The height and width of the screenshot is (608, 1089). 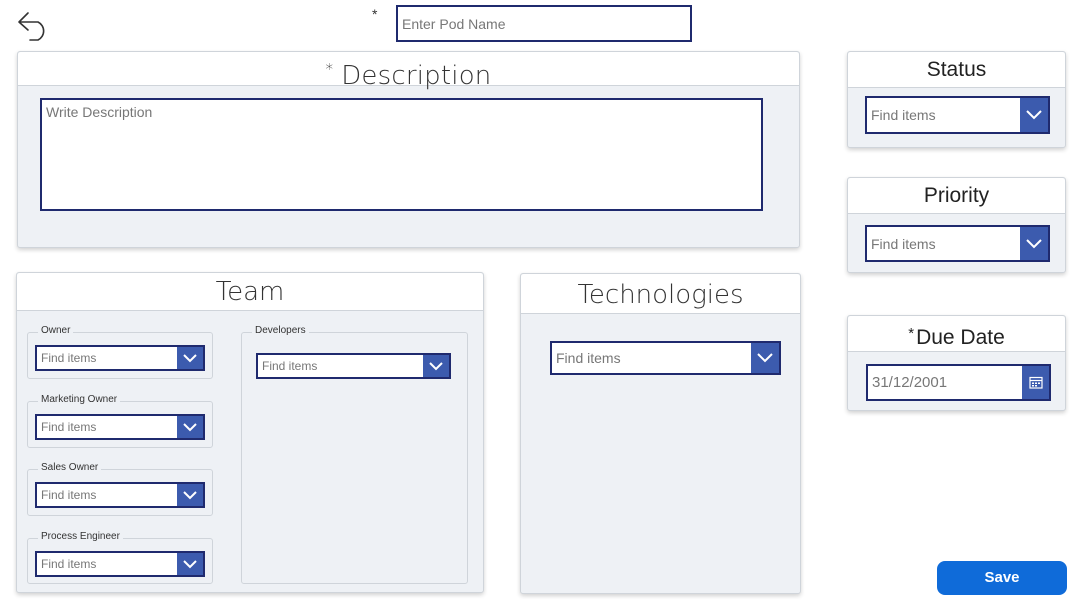 I want to click on priority-combobox: Find items, so click(x=957, y=243).